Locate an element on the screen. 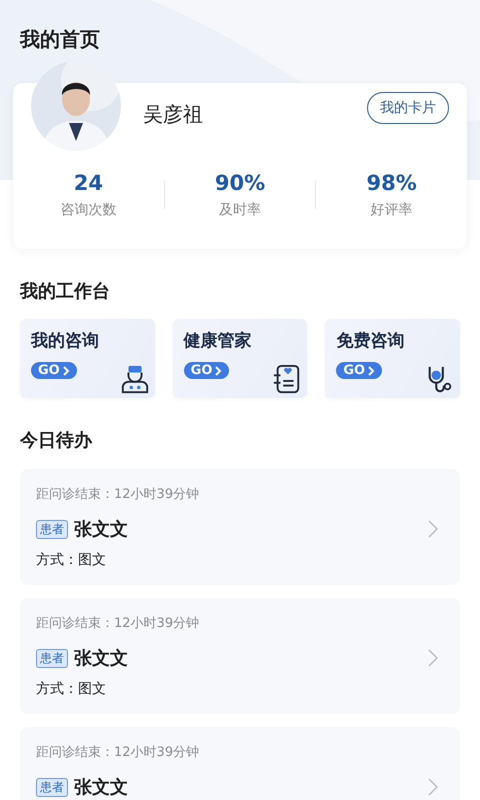 The height and width of the screenshot is (800, 480). stat-value: 90% is located at coordinates (240, 183).